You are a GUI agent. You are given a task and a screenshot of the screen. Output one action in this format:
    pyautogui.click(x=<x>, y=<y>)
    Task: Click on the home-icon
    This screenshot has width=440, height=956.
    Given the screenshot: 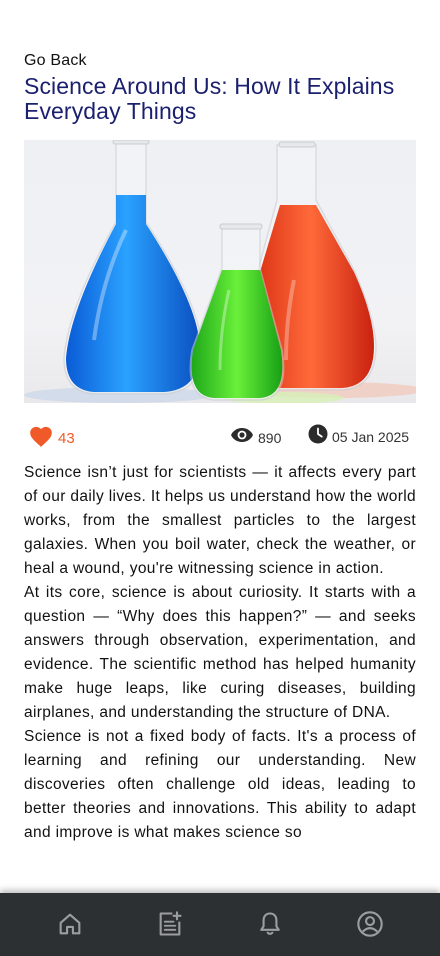 What is the action you would take?
    pyautogui.click(x=70, y=924)
    